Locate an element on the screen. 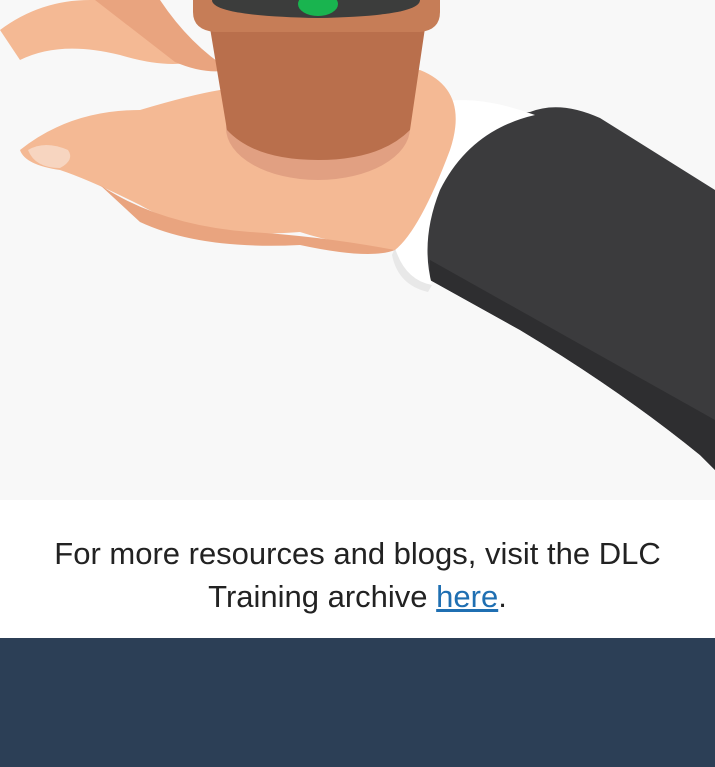 The image size is (715, 767). caption-line-2: Training archive here. is located at coordinates (357, 596).